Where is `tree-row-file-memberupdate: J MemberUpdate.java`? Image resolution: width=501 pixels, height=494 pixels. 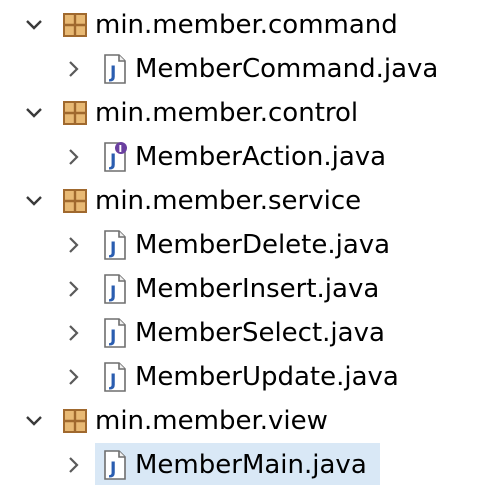
tree-row-file-memberupdate: J MemberUpdate.java is located at coordinates (250, 377).